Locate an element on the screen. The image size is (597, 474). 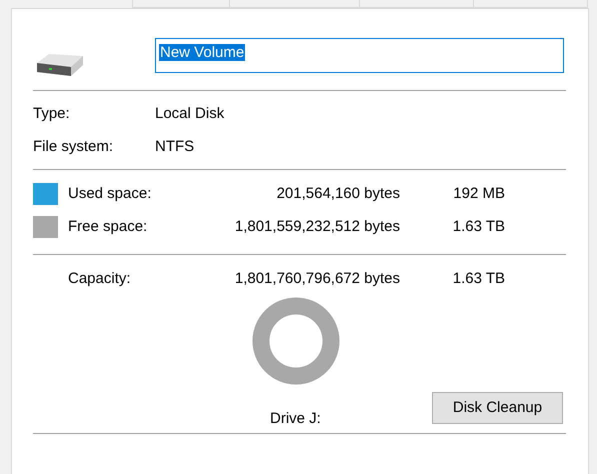
field-label: Type: is located at coordinates (52, 114).